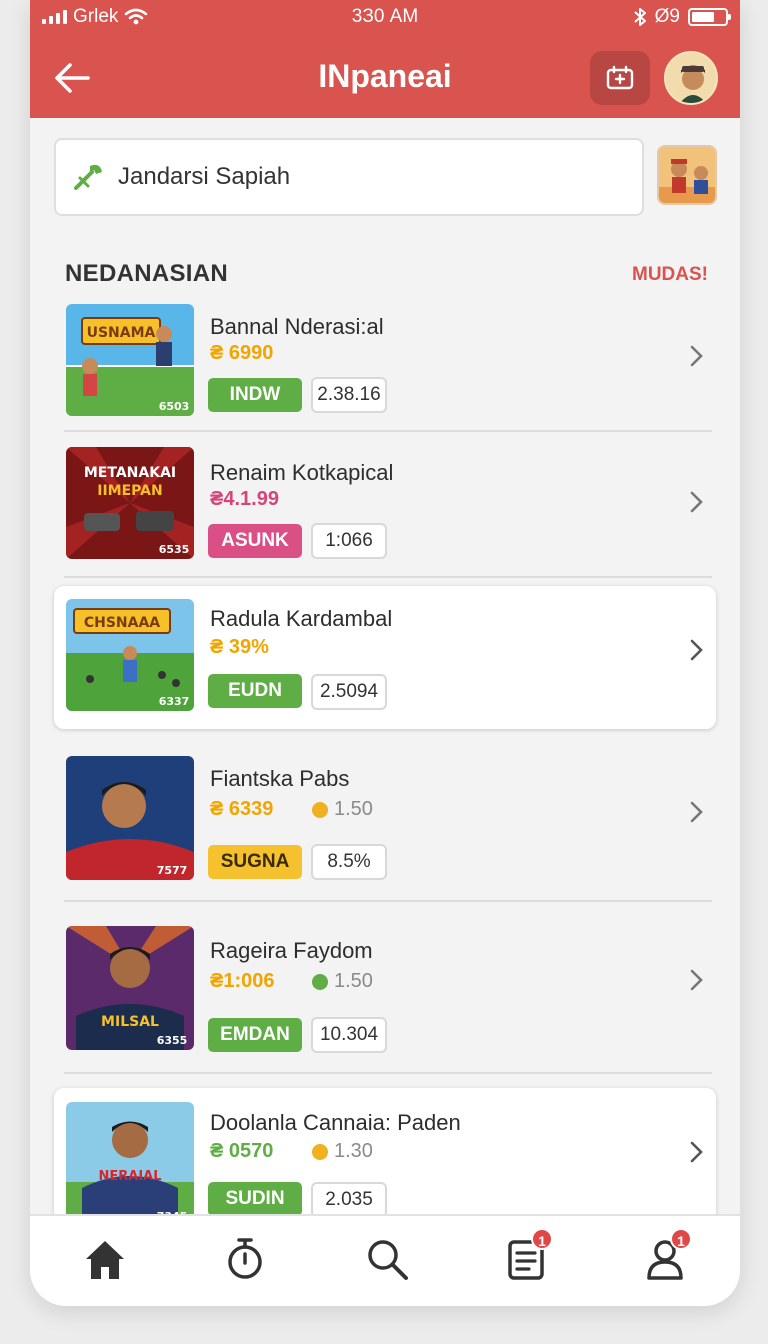  I want to click on home-icon, so click(105, 1260).